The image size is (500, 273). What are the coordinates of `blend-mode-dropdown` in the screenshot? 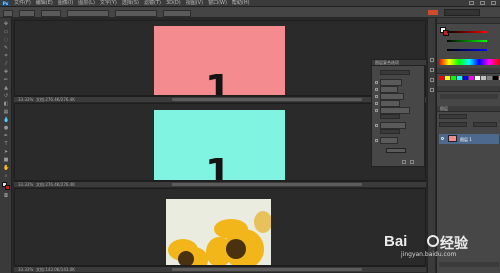 It's located at (453, 124).